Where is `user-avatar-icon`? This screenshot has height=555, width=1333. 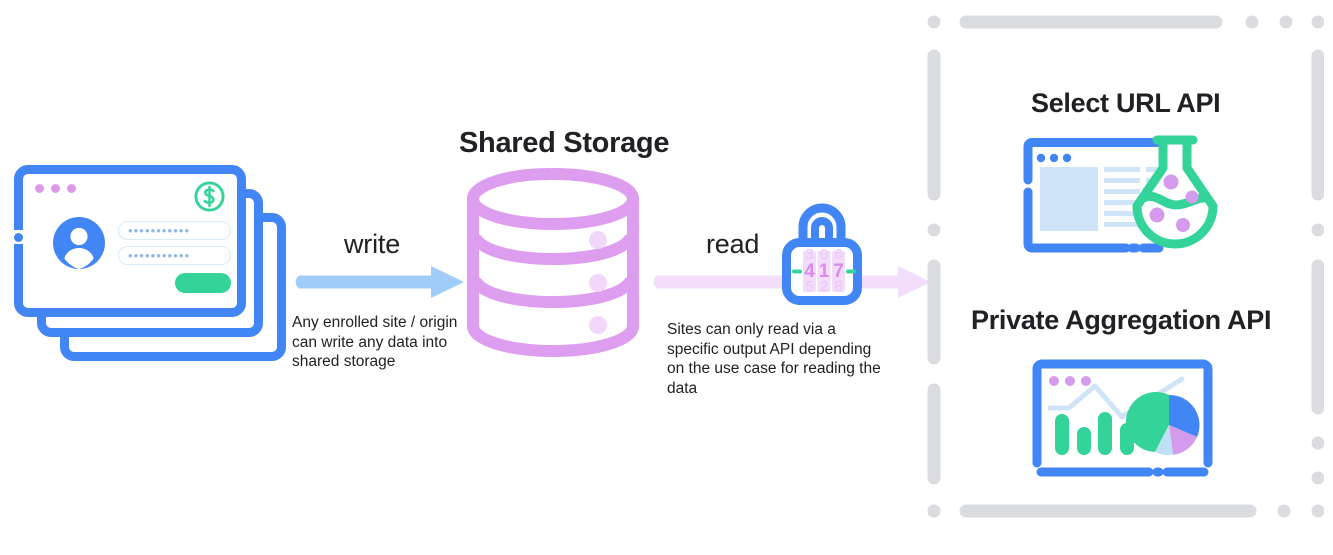 user-avatar-icon is located at coordinates (79, 243).